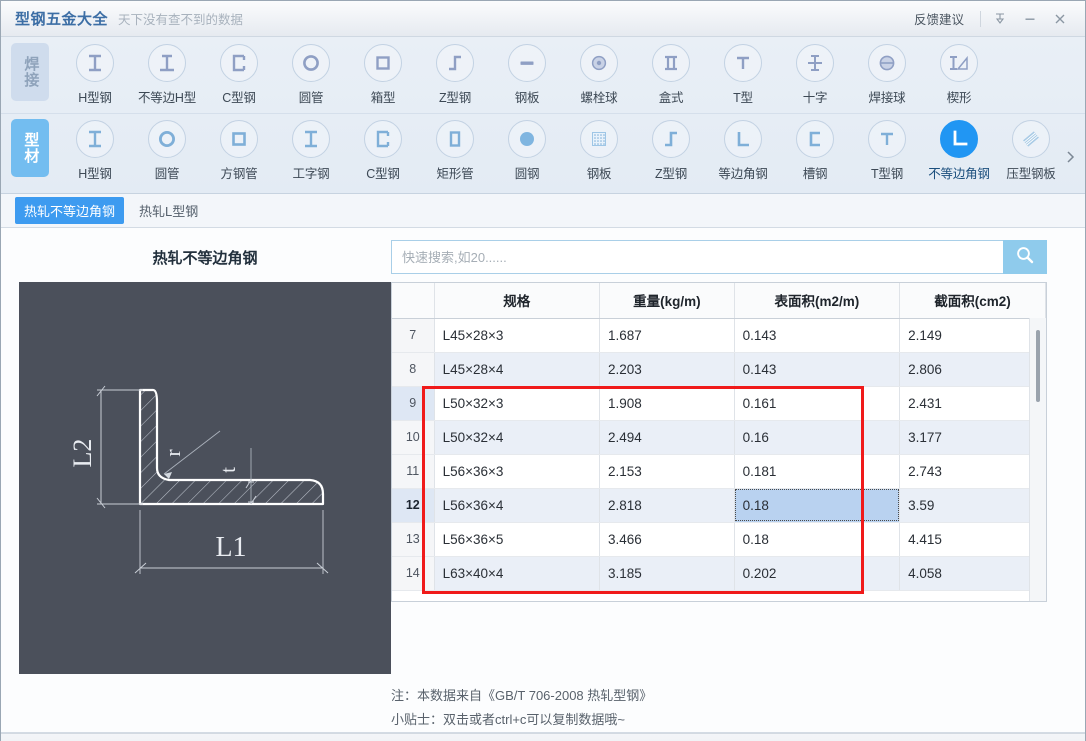  Describe the element at coordinates (972, 403) in the screenshot. I see `cell-section: 2.431` at that location.